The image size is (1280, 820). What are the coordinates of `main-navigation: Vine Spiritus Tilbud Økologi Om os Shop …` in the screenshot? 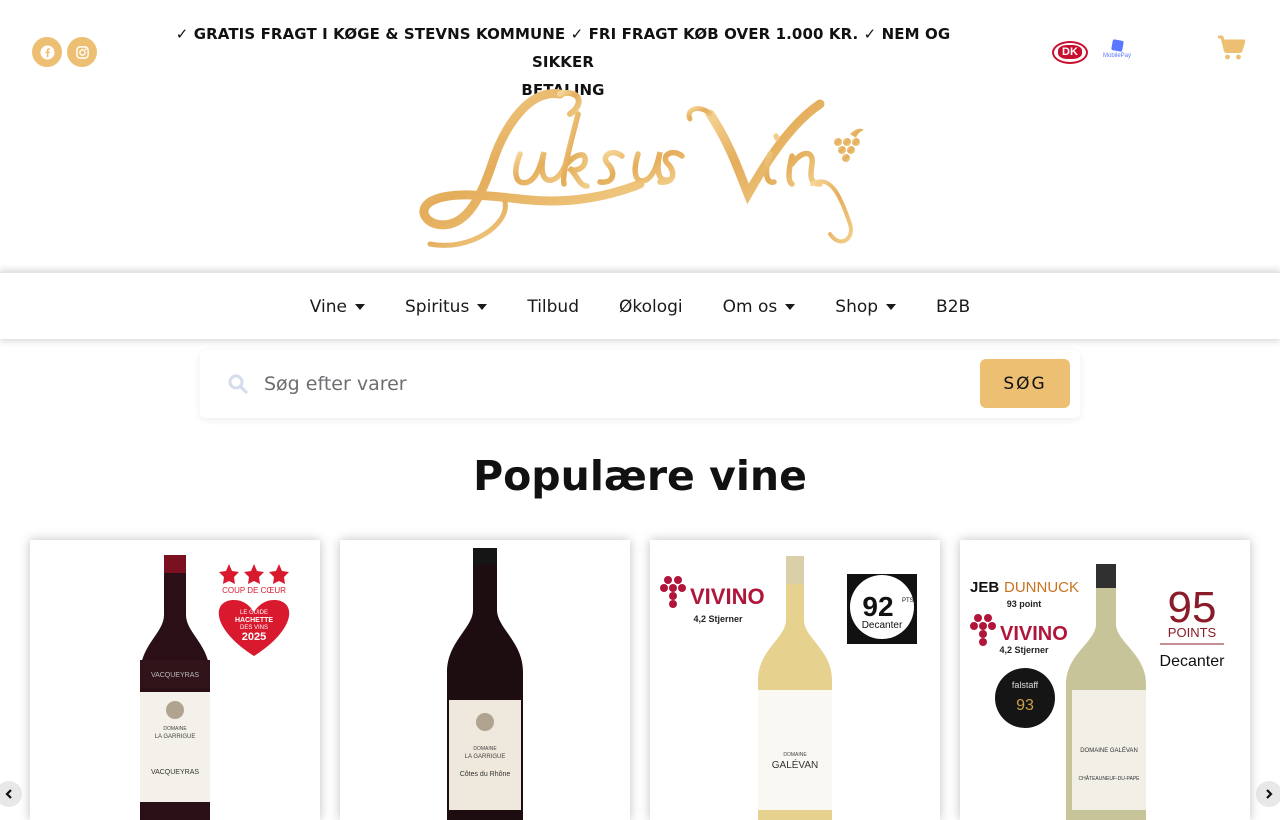 It's located at (640, 305).